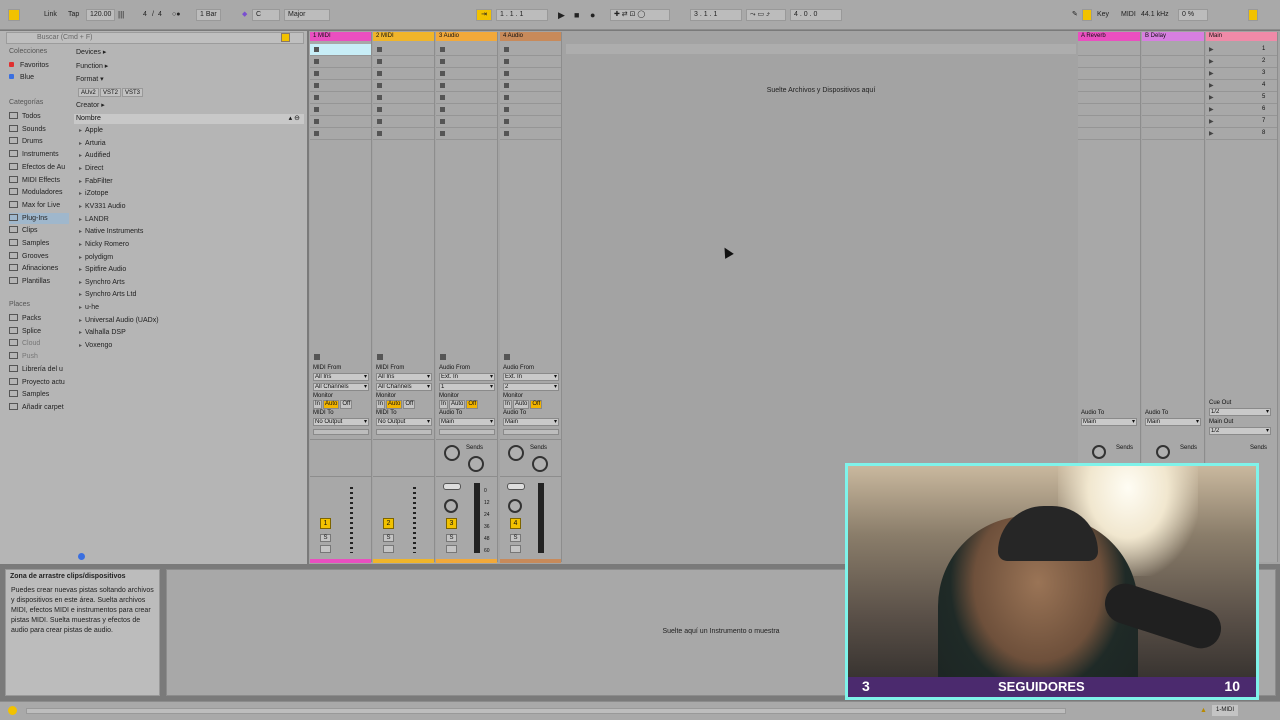  Describe the element at coordinates (404, 422) in the screenshot. I see `output-select: No Output` at that location.